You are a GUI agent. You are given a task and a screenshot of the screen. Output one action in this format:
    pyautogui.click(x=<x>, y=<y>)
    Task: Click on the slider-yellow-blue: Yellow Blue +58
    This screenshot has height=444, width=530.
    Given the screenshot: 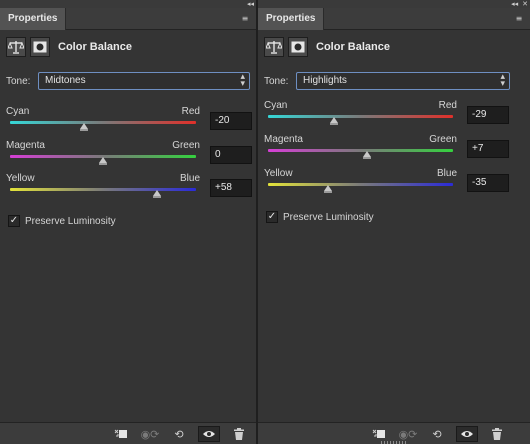 What is the action you would take?
    pyautogui.click(x=129, y=191)
    